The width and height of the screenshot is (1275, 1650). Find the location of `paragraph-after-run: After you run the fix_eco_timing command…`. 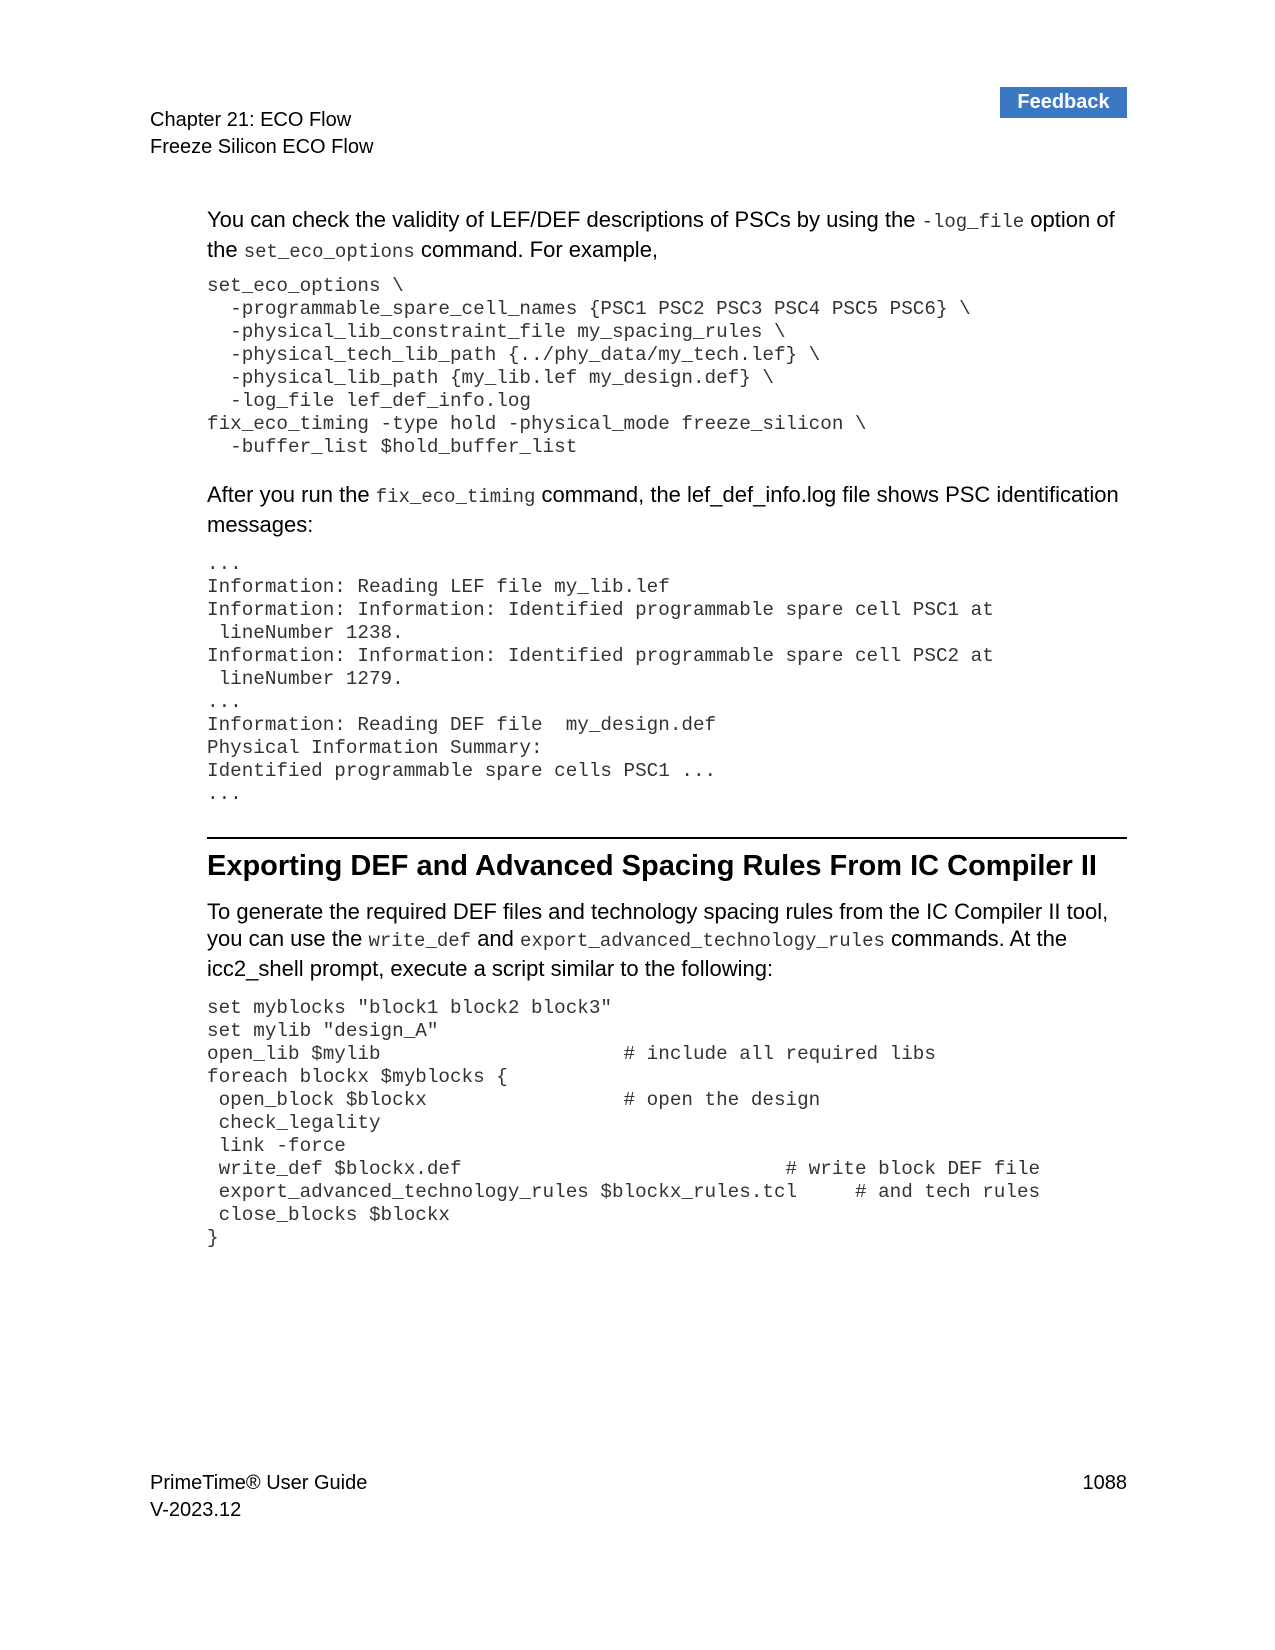

paragraph-after-run: After you run the fix_eco_timing command… is located at coordinates (667, 509).